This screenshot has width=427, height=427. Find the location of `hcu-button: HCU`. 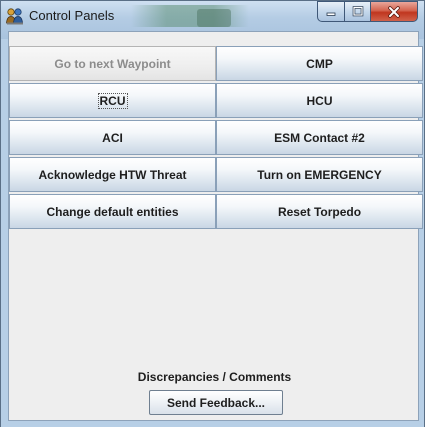

hcu-button: HCU is located at coordinates (319, 100).